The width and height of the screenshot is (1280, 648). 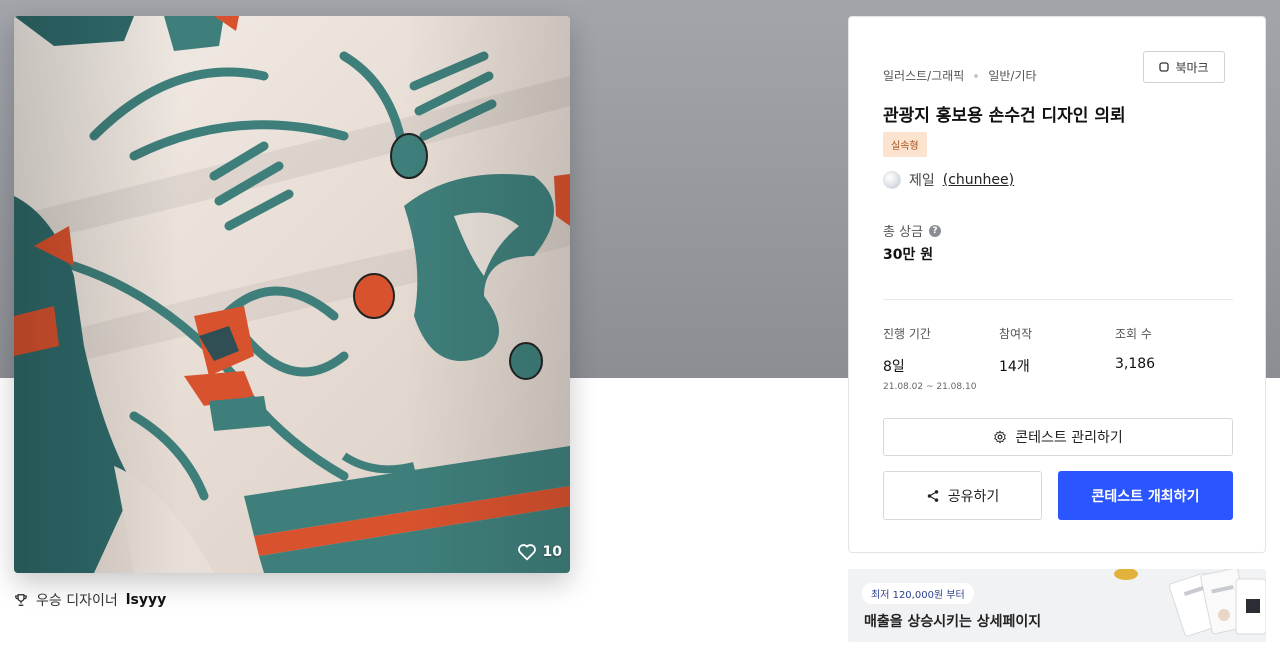 What do you see at coordinates (894, 367) in the screenshot?
I see `stat-value: 8일` at bounding box center [894, 367].